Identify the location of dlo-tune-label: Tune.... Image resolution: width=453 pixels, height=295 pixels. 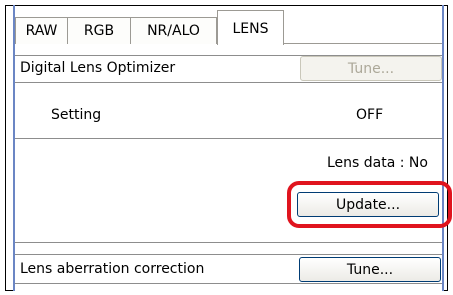
(371, 68).